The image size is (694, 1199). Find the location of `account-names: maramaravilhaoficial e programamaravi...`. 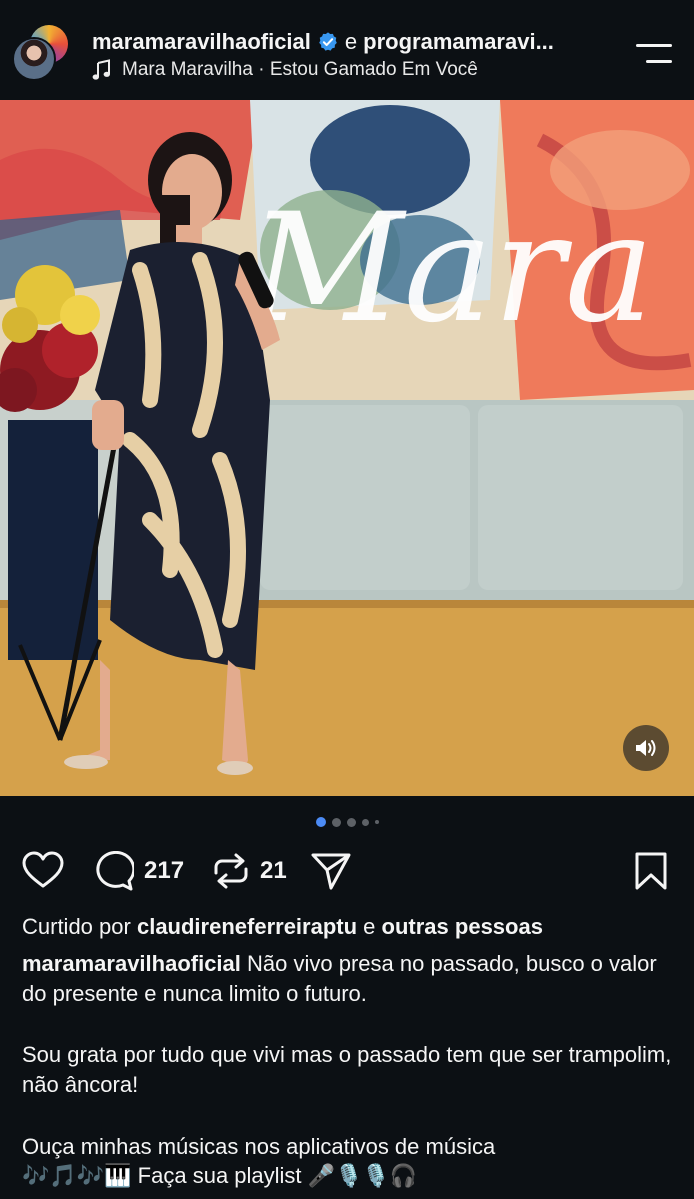

account-names: maramaravilhaoficial e programamaravi... is located at coordinates (362, 42).